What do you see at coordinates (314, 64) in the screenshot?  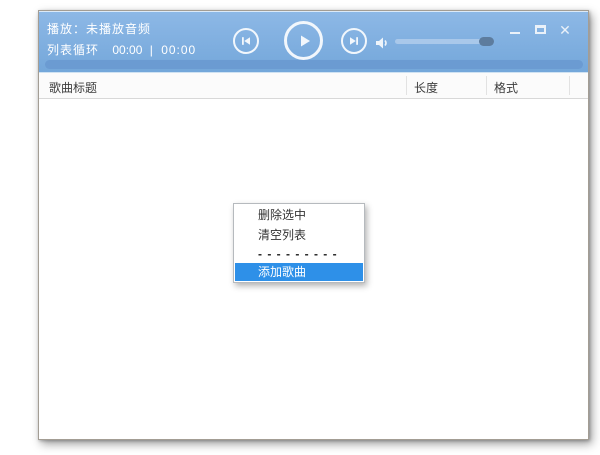 I see `seek-progress-bar` at bounding box center [314, 64].